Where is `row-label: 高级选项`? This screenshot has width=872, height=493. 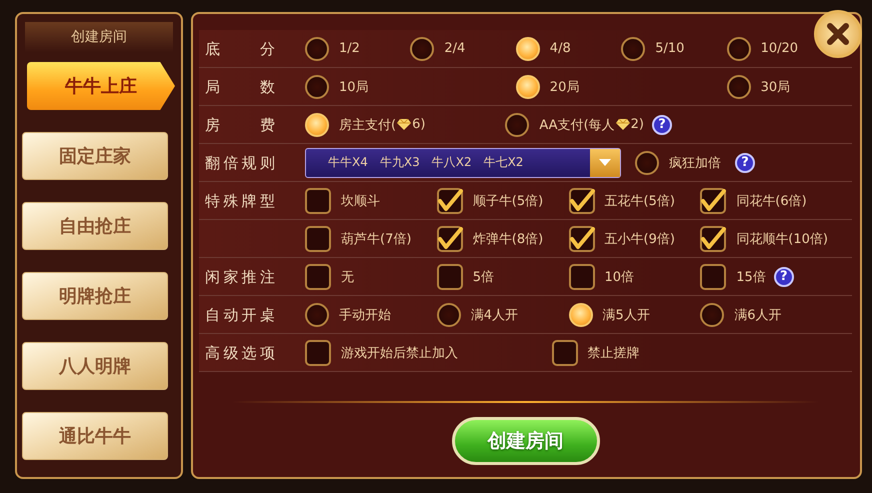 row-label: 高级选项 is located at coordinates (240, 353).